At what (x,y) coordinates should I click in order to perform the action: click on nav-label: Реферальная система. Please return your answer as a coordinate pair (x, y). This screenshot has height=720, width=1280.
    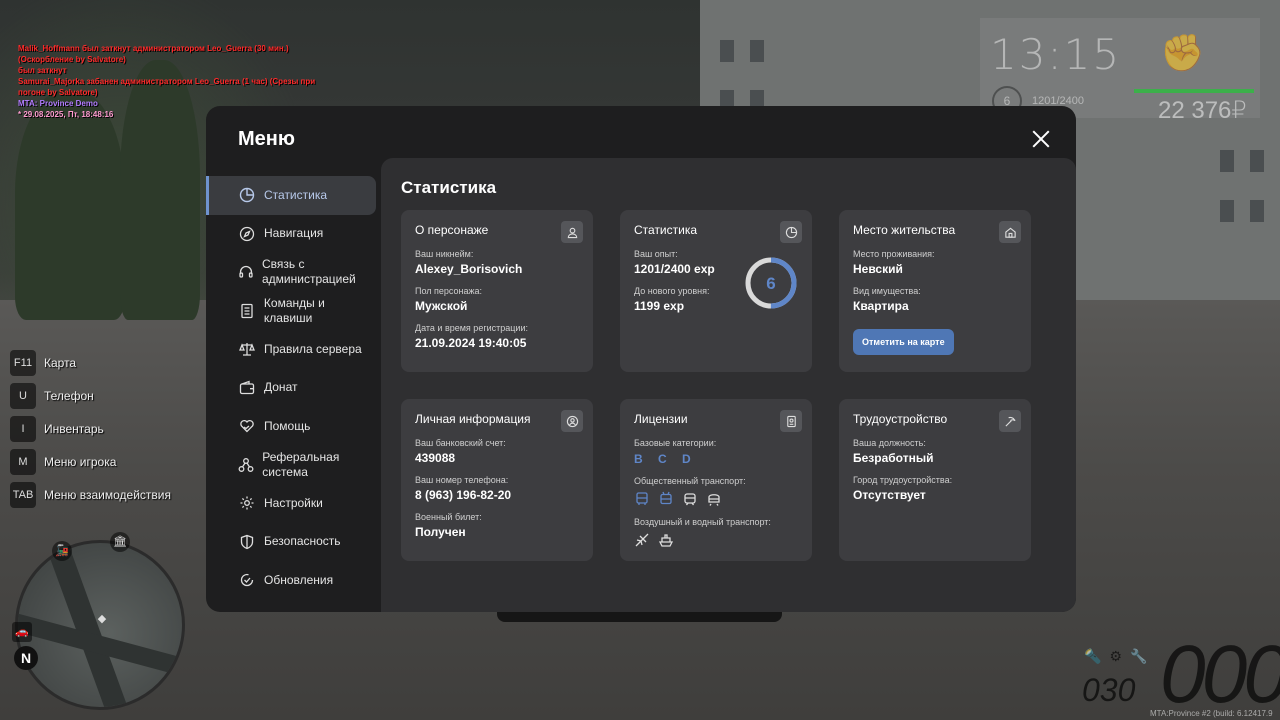
    Looking at the image, I should click on (301, 464).